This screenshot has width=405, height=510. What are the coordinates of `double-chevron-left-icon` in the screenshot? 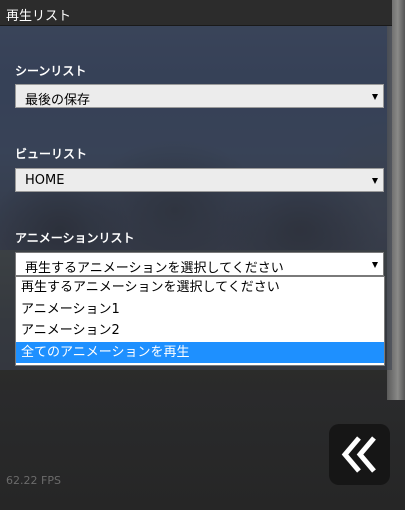 It's located at (358, 454).